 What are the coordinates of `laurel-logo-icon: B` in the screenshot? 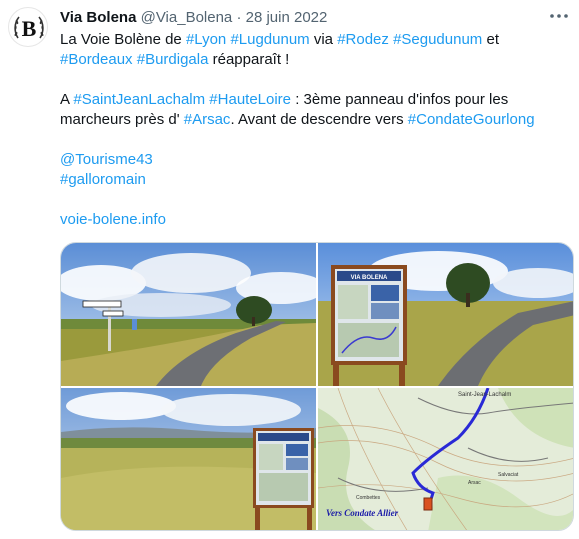 It's located at (29, 28).